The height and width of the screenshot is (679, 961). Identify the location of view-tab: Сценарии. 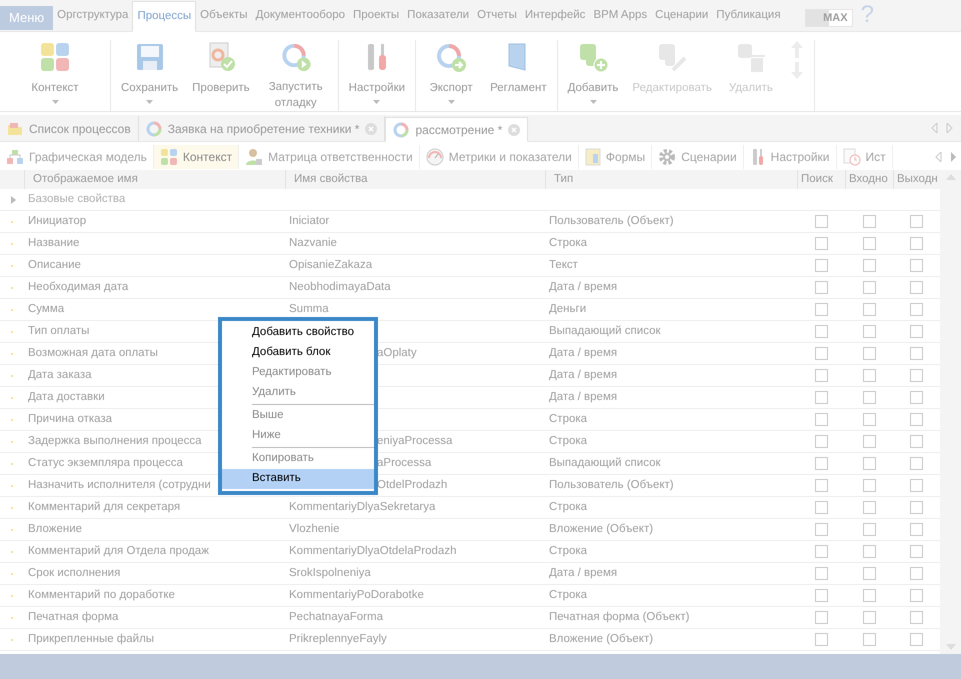
(698, 157).